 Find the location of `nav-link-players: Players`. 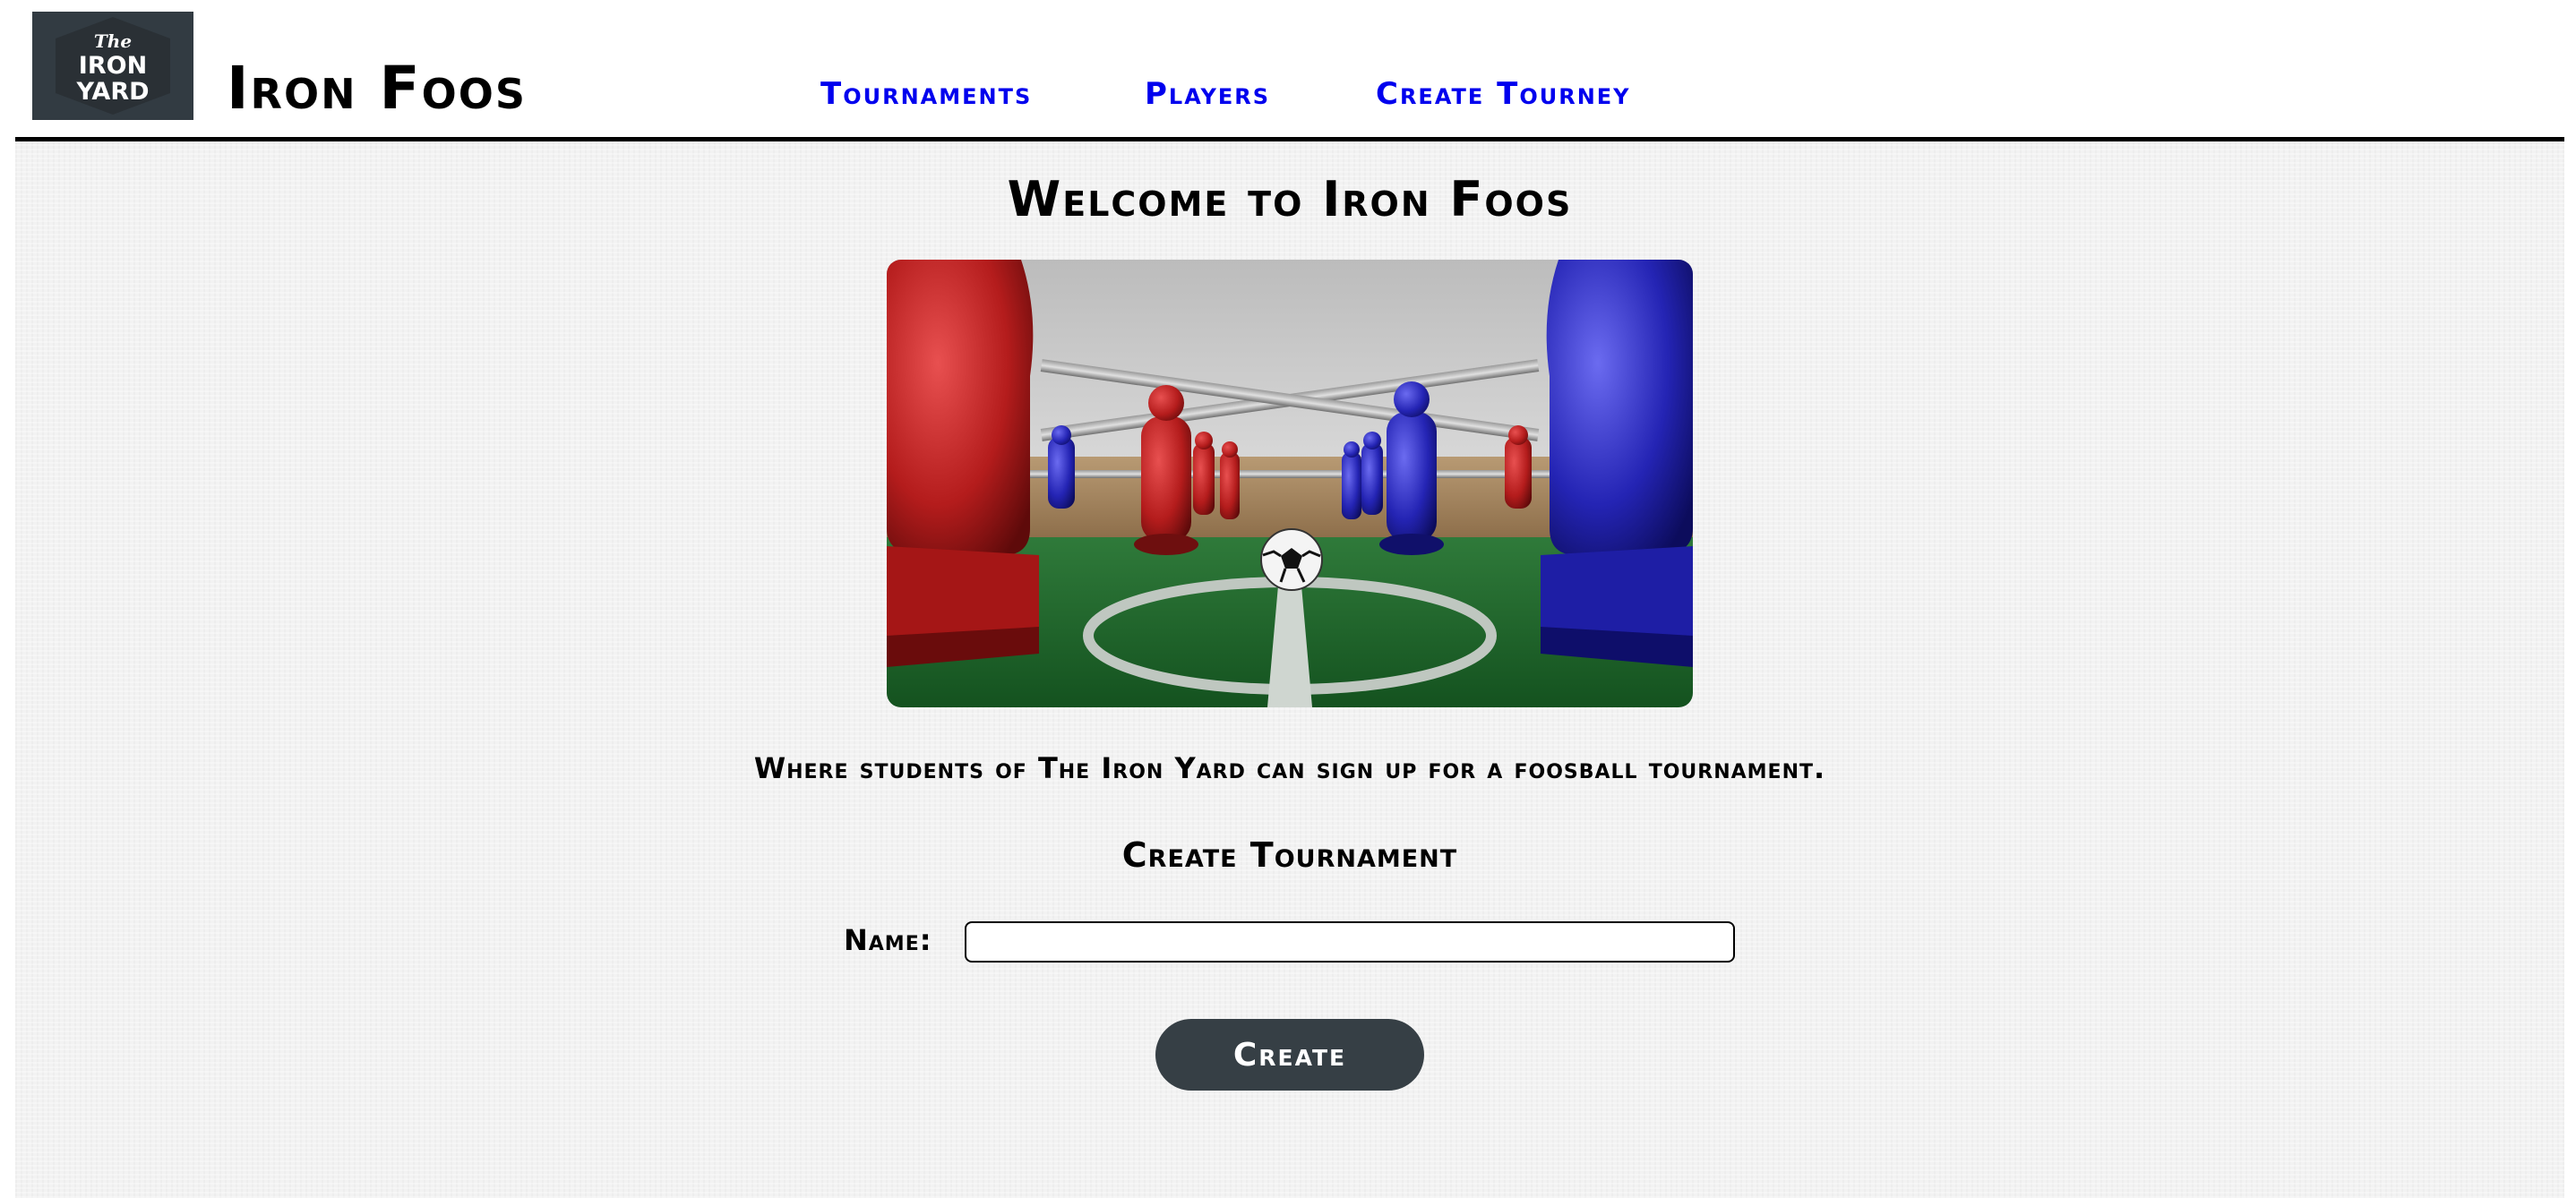

nav-link-players: Players is located at coordinates (1207, 94).